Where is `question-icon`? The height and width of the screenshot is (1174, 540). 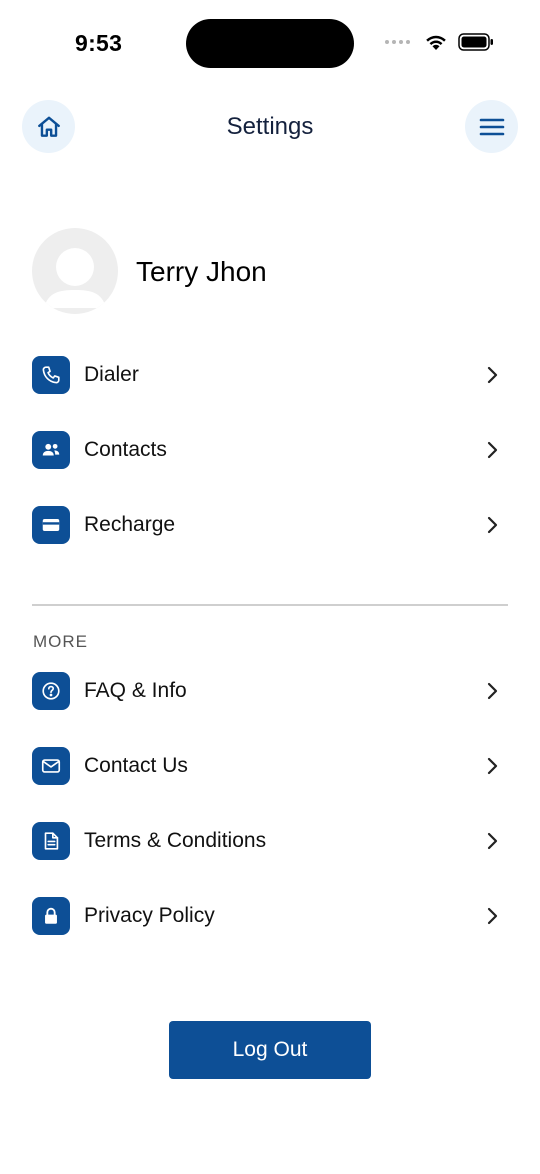 question-icon is located at coordinates (51, 691).